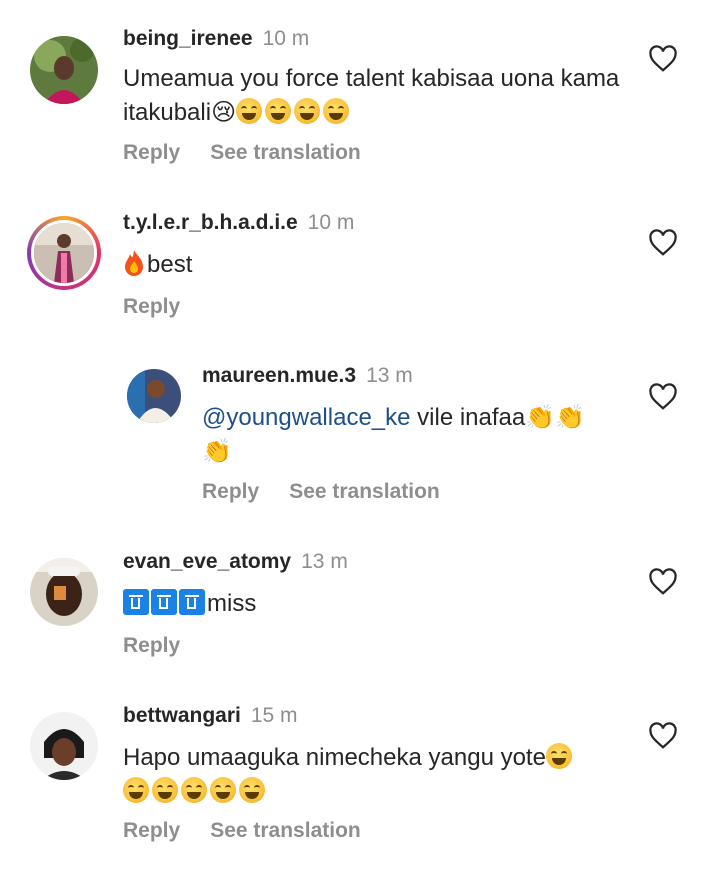 This screenshot has width=720, height=875. Describe the element at coordinates (373, 604) in the screenshot. I see `comment-text: miss` at that location.